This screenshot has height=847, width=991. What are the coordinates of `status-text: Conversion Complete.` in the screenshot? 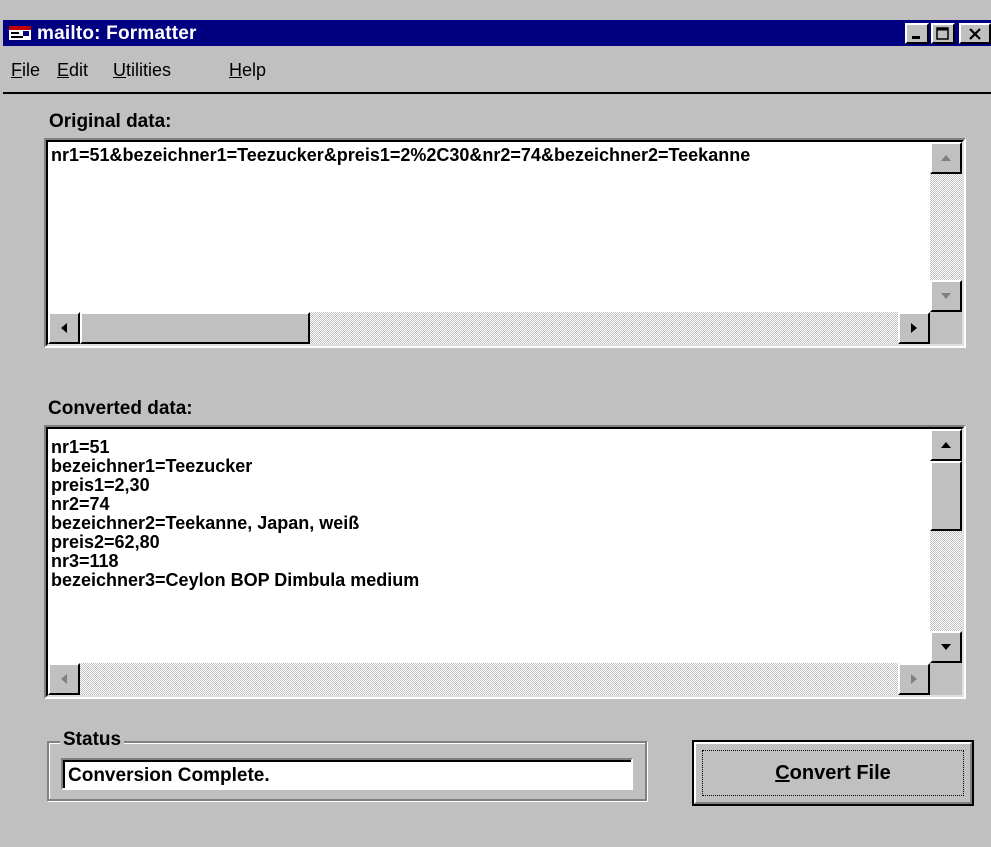 It's located at (347, 774).